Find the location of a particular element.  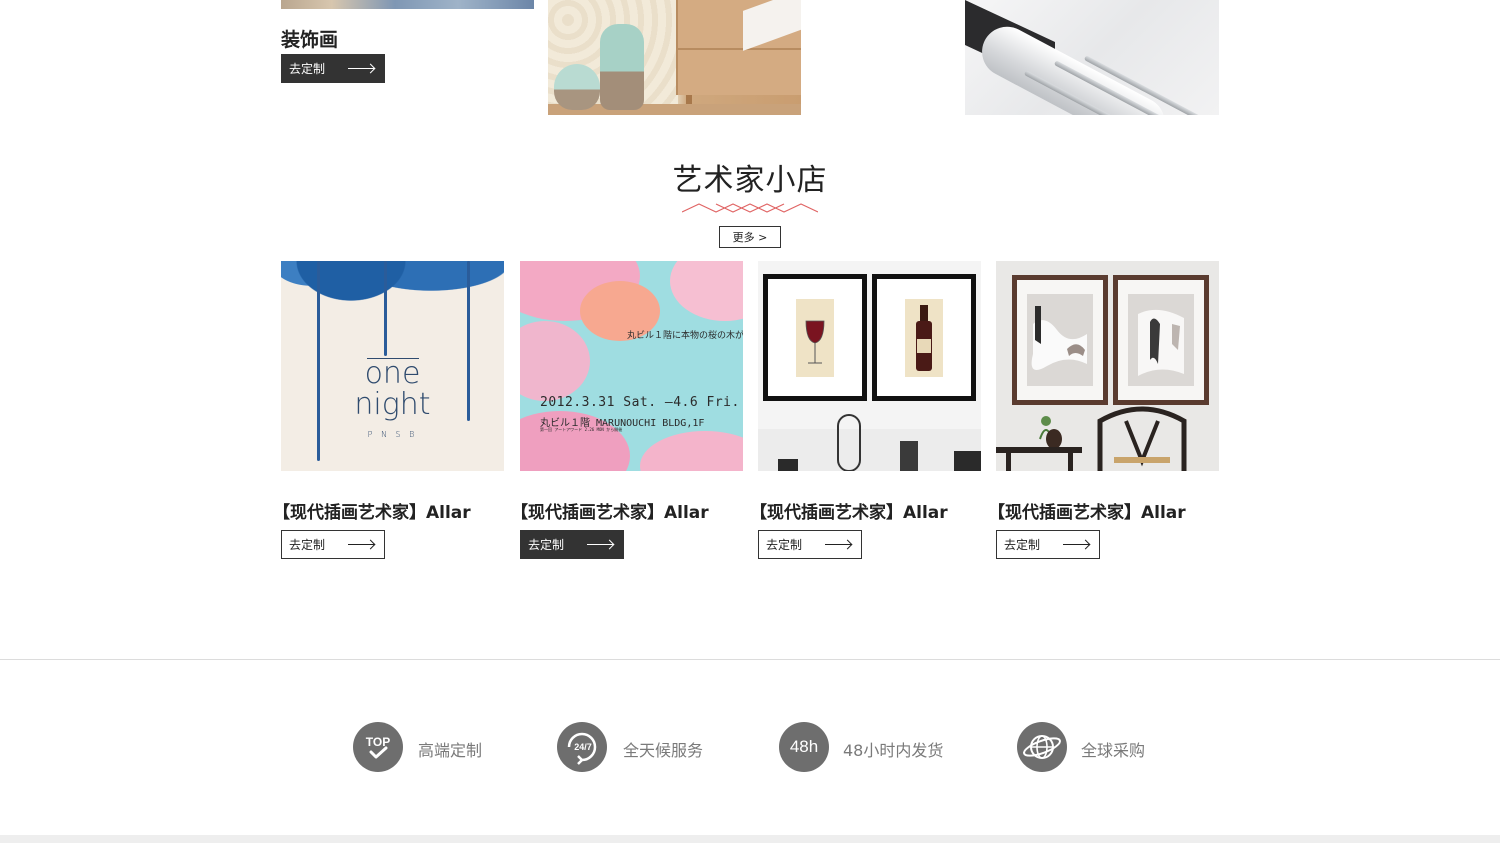

decor-painting-customize-button: 去定制 is located at coordinates (333, 68).